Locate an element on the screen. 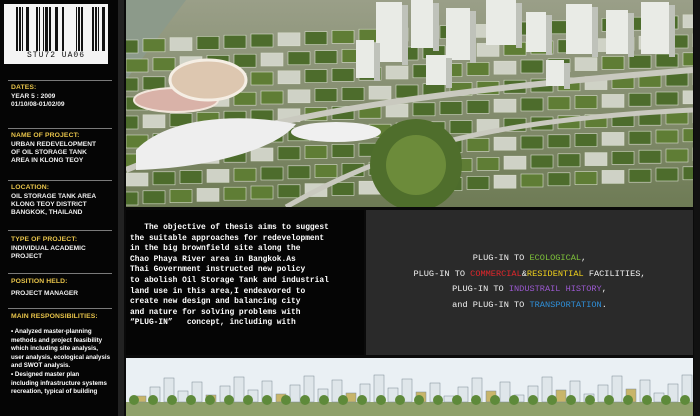 Image resolution: width=700 pixels, height=416 pixels. responsibilities-heading: MAIN RESPONSIBILITIES: is located at coordinates (54, 316).